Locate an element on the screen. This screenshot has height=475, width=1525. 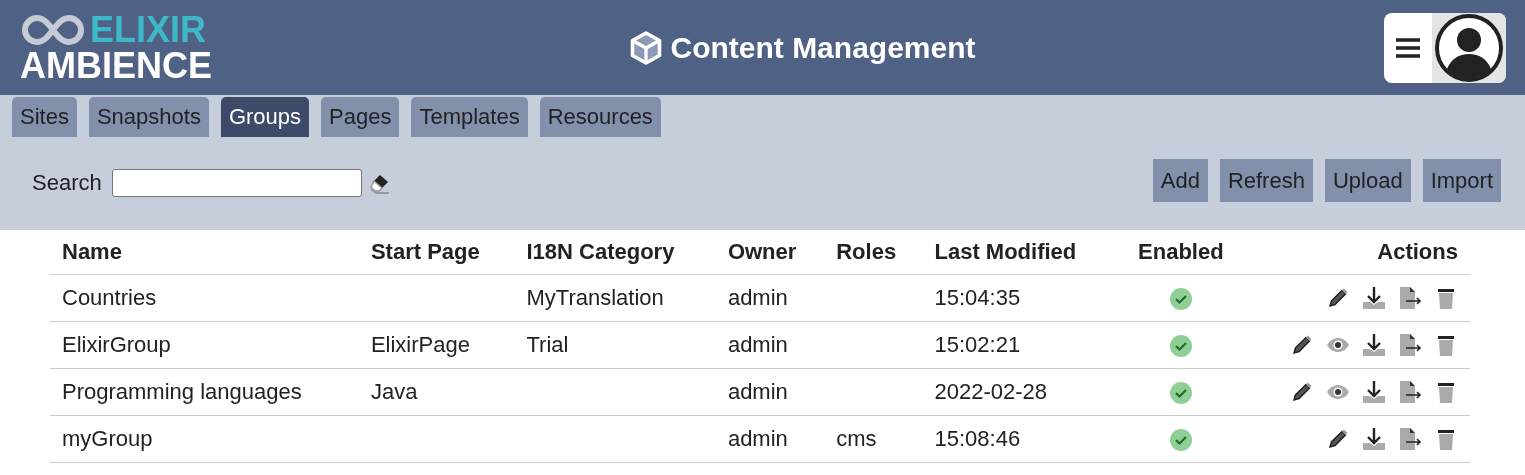
toolbar-button: Import is located at coordinates (1461, 180).